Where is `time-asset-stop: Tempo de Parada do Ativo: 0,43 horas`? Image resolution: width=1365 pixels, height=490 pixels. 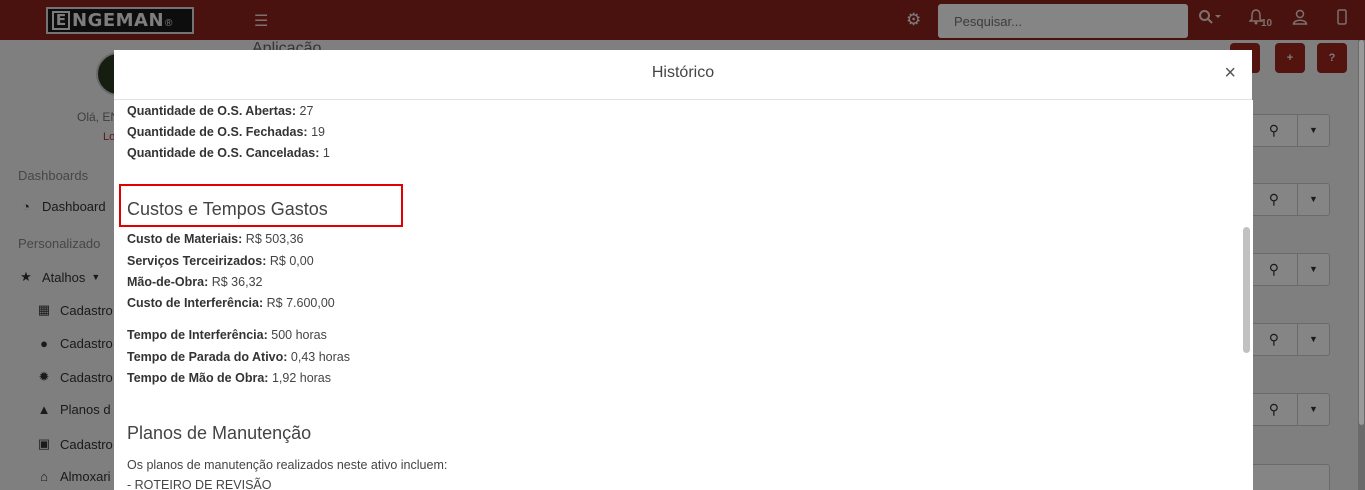
time-asset-stop: Tempo de Parada do Ativo: 0,43 horas is located at coordinates (238, 357).